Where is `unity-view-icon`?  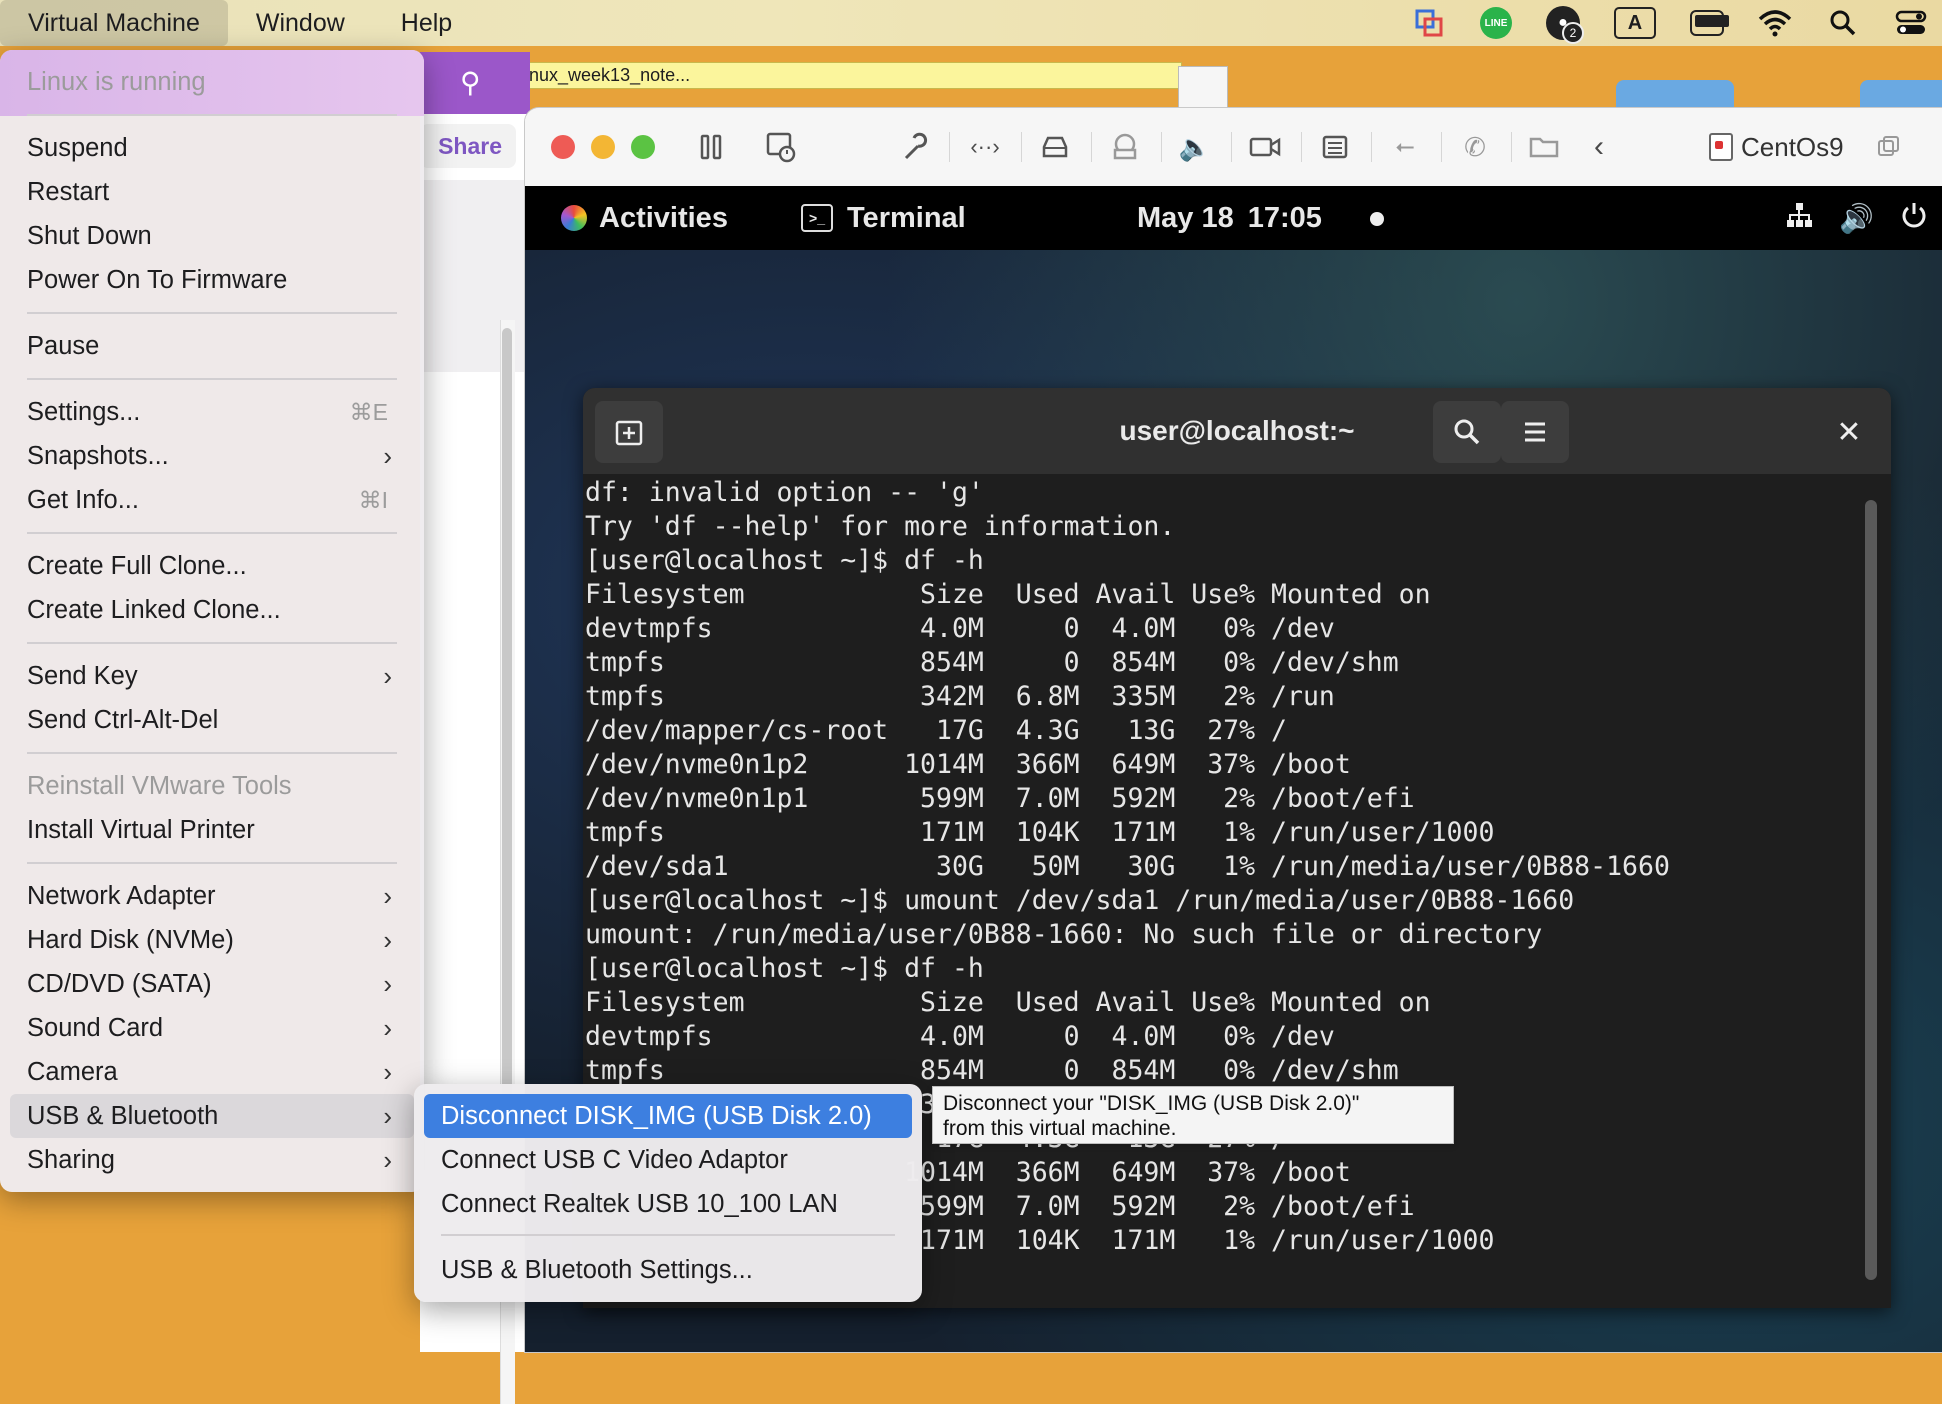 unity-view-icon is located at coordinates (1889, 147).